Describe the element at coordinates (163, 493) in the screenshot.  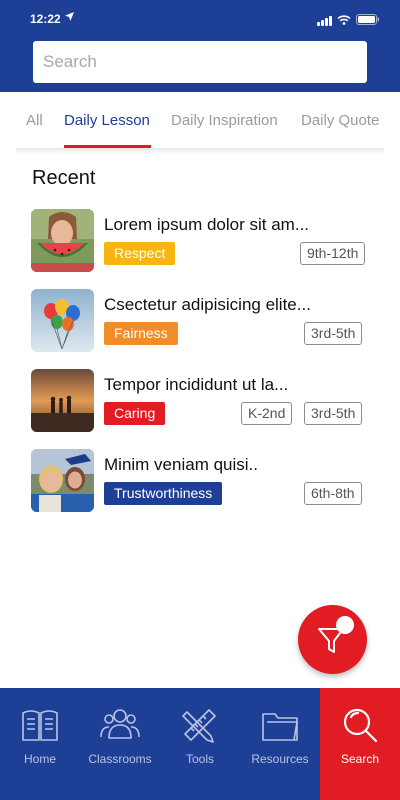
I see `trait-tag: Trustworthiness` at that location.